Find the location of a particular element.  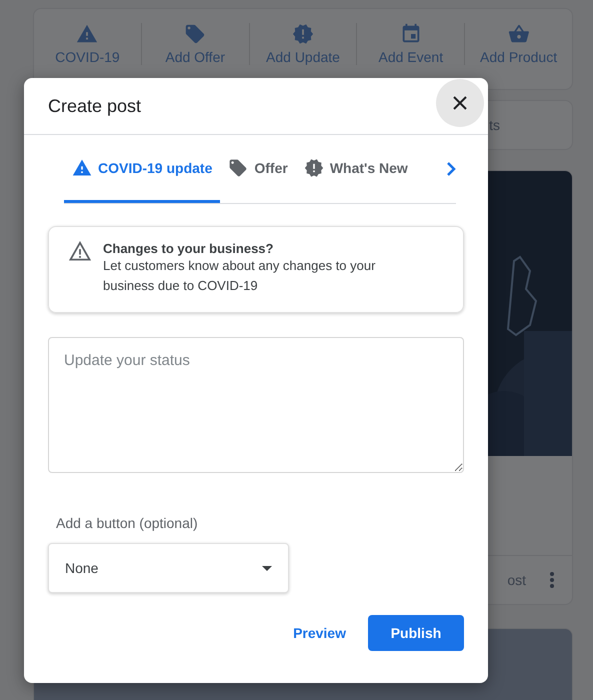

close-button is located at coordinates (460, 103).